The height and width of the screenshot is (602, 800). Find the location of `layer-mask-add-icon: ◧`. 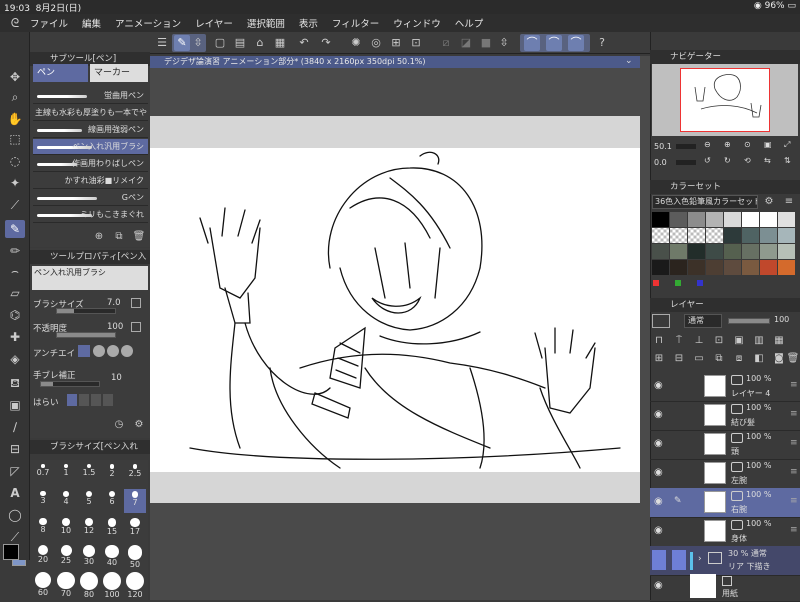

layer-mask-add-icon: ◧ is located at coordinates (759, 359).